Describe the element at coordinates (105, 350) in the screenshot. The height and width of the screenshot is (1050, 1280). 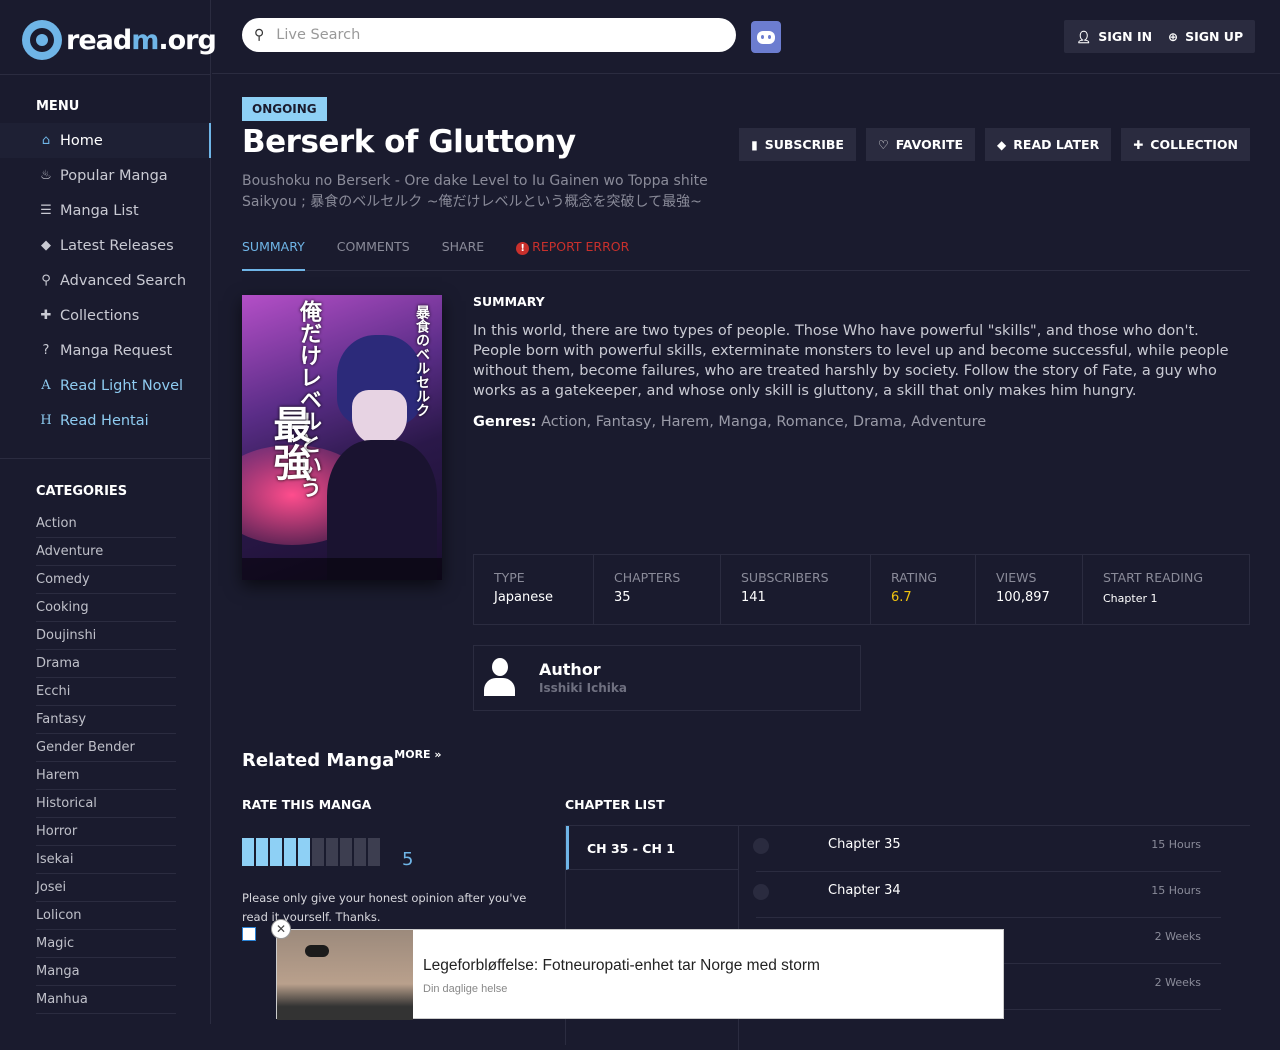
I see `menu-item-manga-request: ? Manga Request` at that location.